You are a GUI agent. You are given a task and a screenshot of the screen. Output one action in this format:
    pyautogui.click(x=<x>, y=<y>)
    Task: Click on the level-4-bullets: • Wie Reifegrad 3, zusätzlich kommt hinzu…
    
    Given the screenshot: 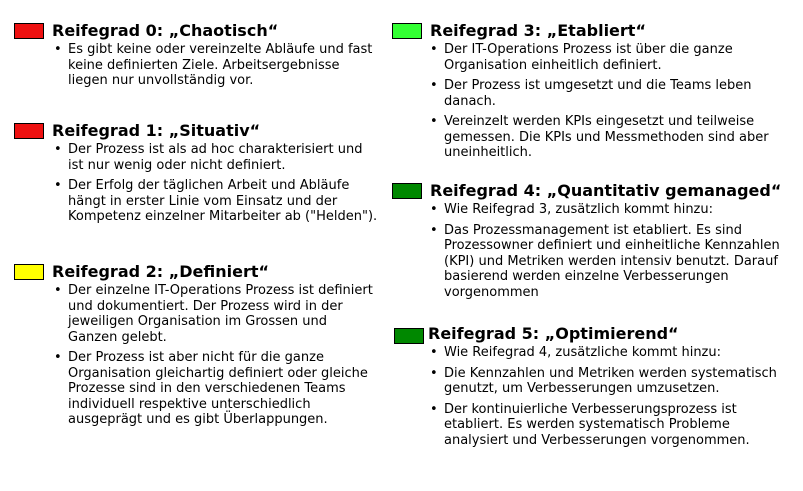 What is the action you would take?
    pyautogui.click(x=611, y=251)
    